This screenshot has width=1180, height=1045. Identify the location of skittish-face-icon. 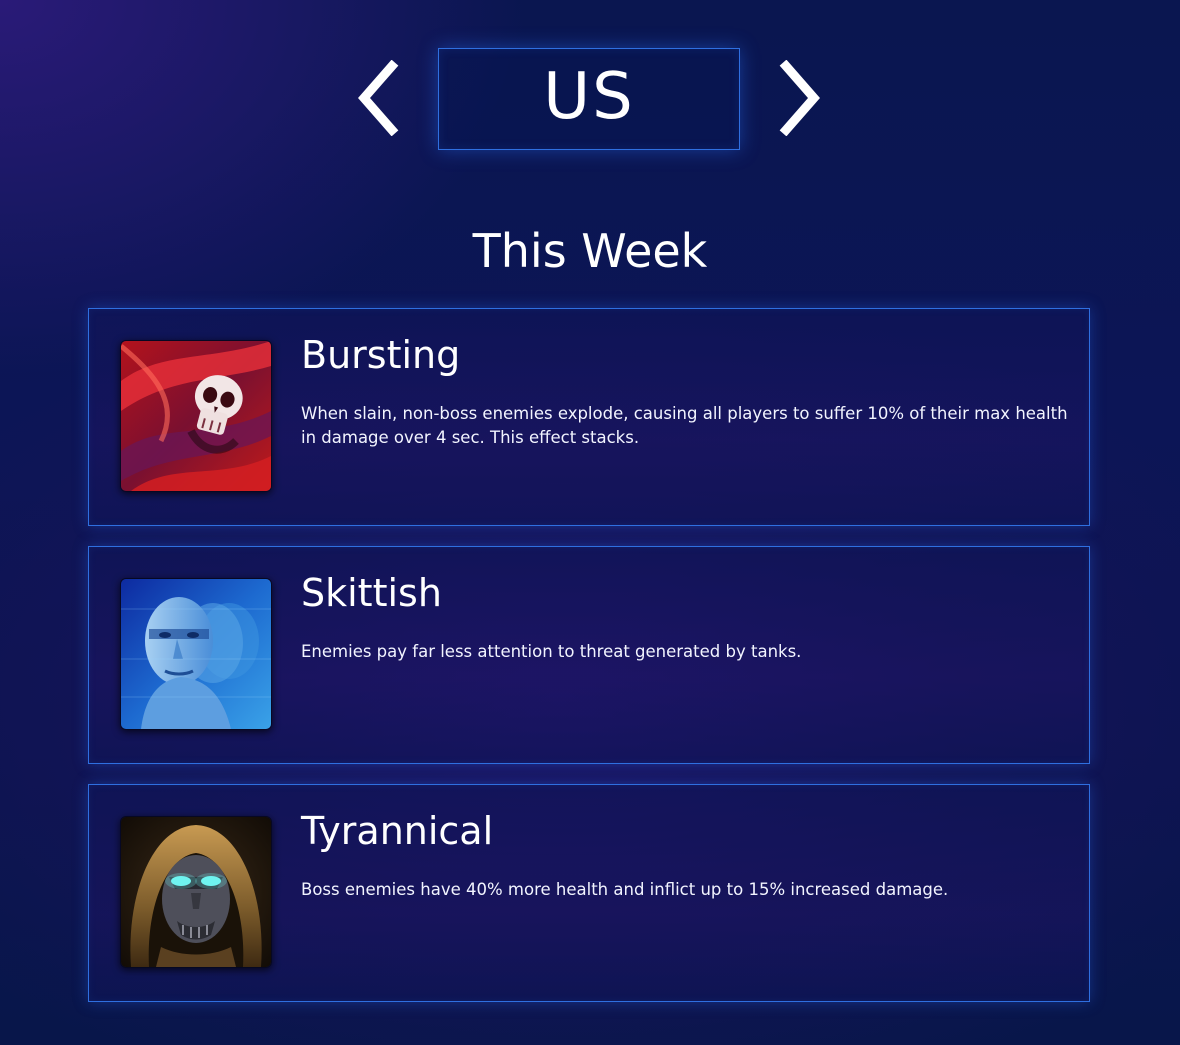
(196, 654).